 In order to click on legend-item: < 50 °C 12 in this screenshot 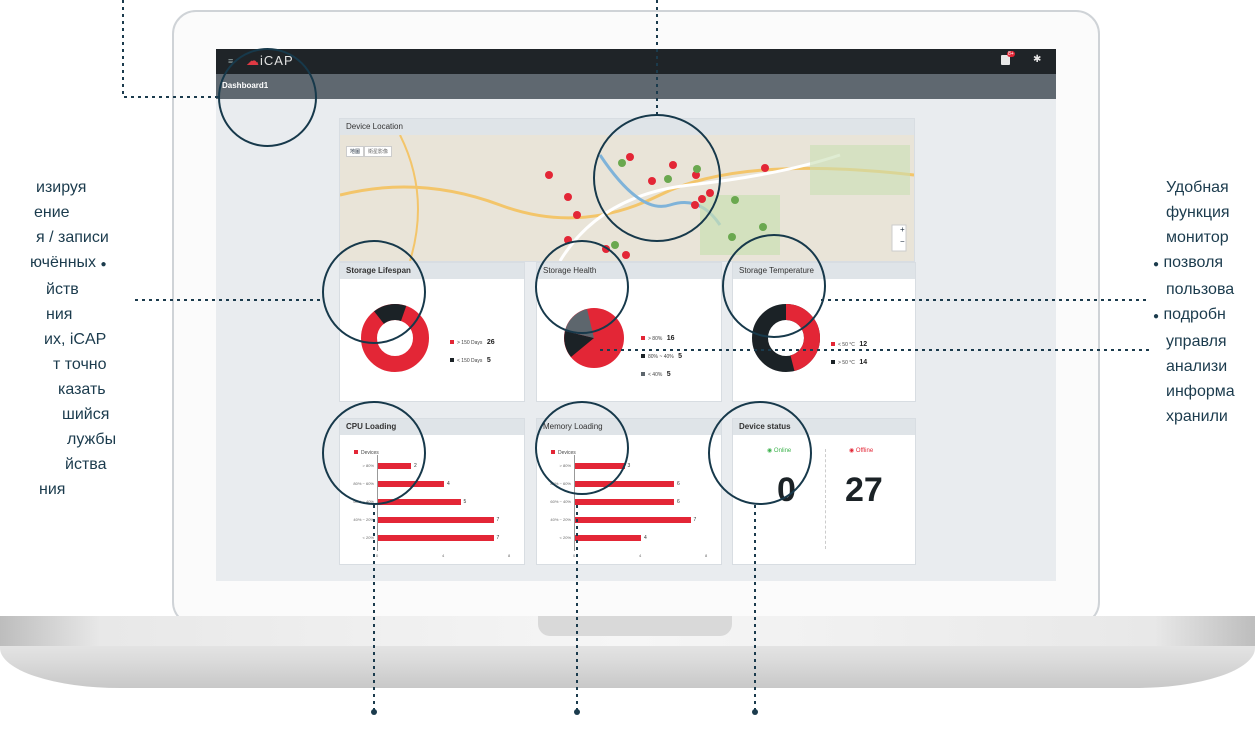, I will do `click(873, 342)`.